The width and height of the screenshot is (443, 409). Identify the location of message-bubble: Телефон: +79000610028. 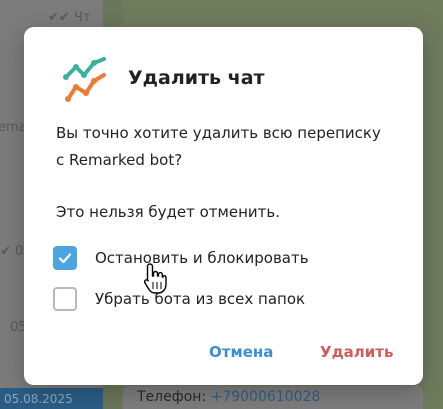
(273, 397).